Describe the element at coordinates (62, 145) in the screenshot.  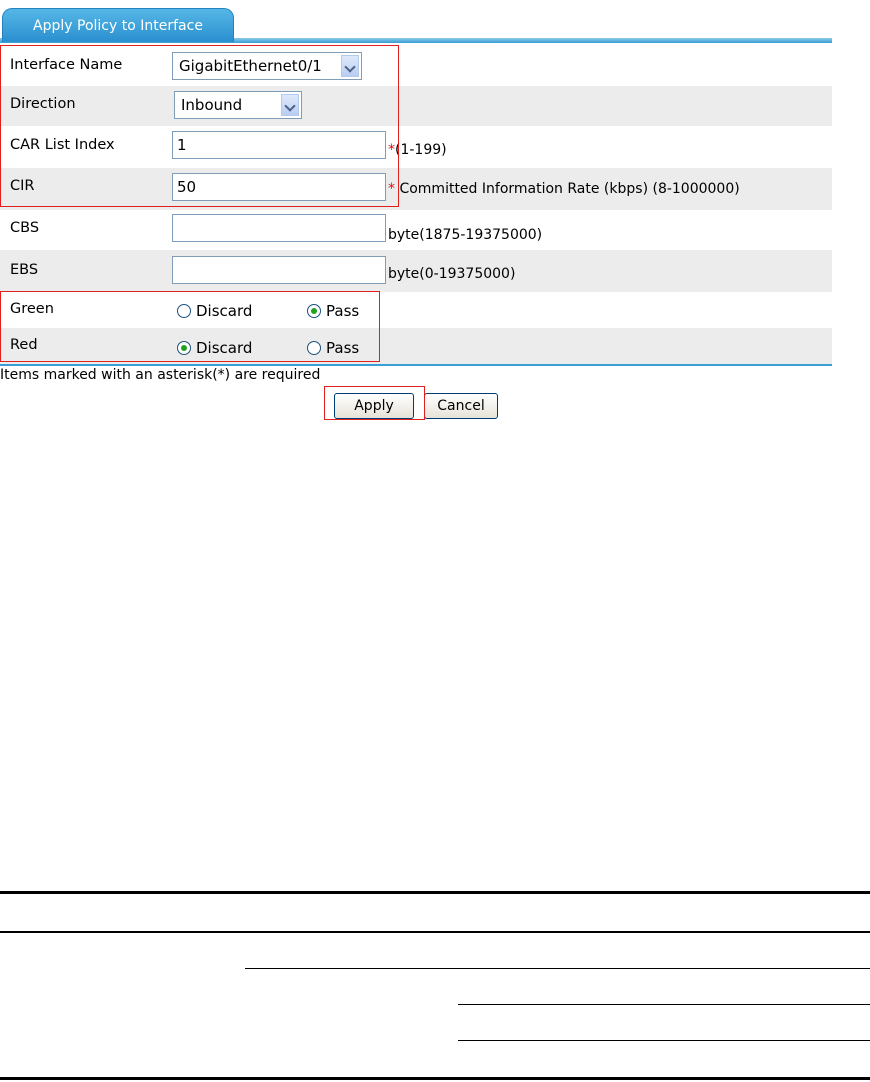
I see `car-list-index-label: CAR List Index` at that location.